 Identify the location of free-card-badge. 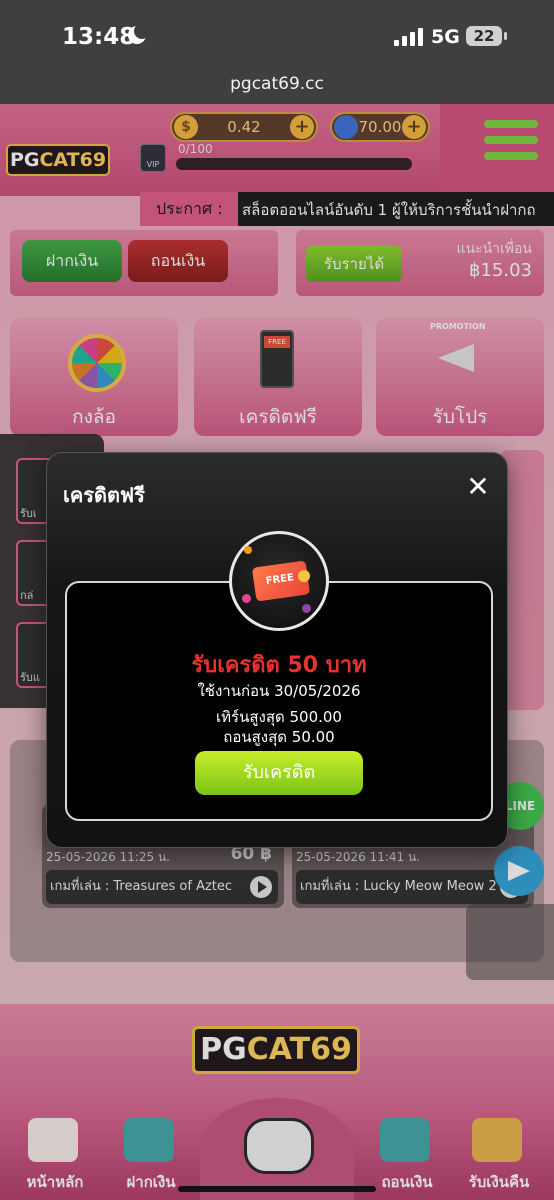
(279, 581).